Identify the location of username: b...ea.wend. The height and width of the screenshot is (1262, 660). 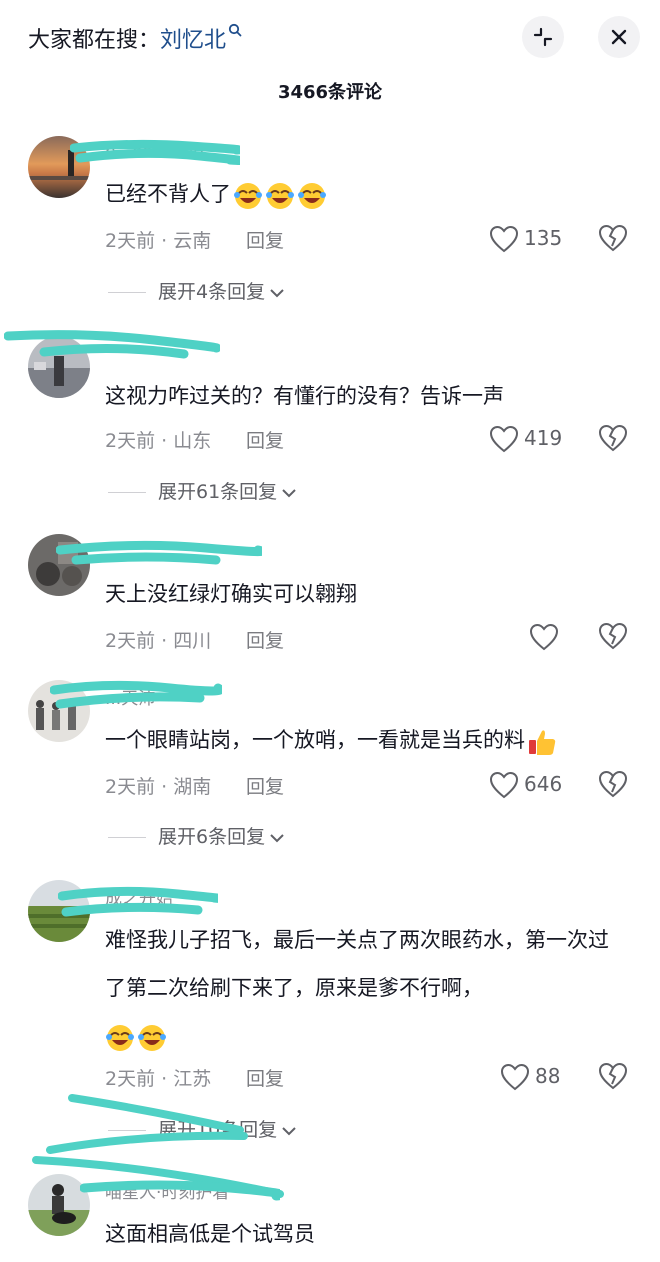
(154, 152).